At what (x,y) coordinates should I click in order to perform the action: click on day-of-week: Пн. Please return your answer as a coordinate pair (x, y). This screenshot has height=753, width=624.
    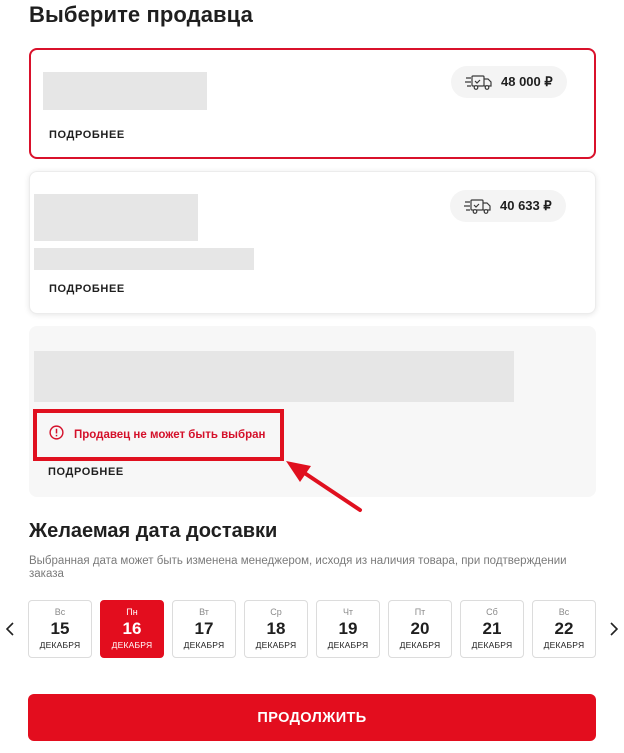
    Looking at the image, I should click on (132, 612).